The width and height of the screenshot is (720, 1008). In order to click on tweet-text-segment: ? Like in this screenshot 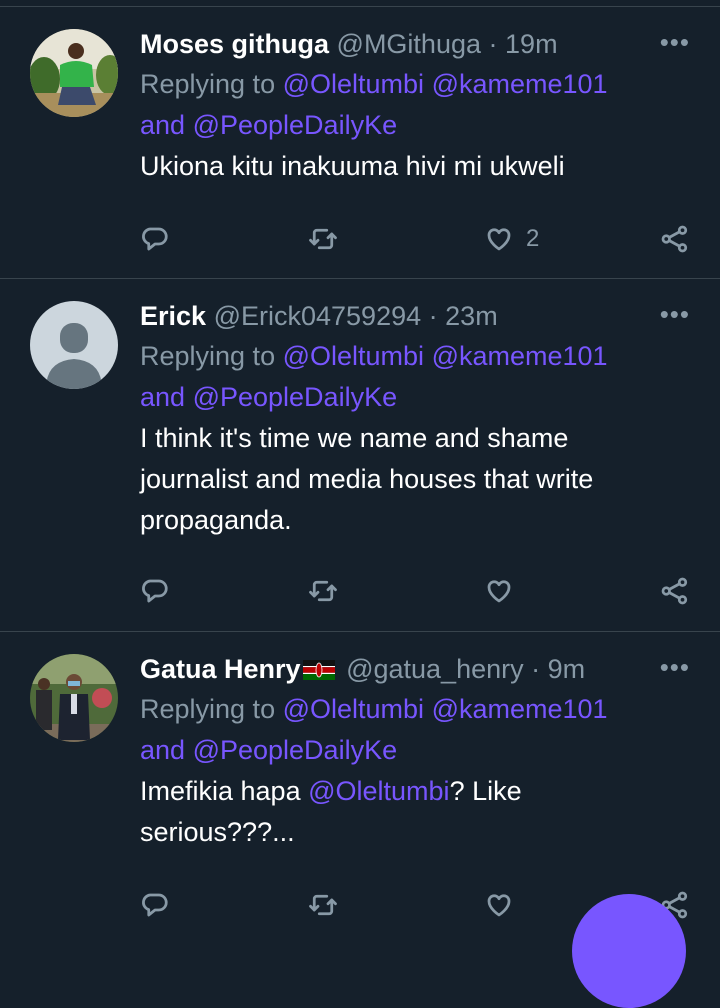, I will do `click(485, 791)`.